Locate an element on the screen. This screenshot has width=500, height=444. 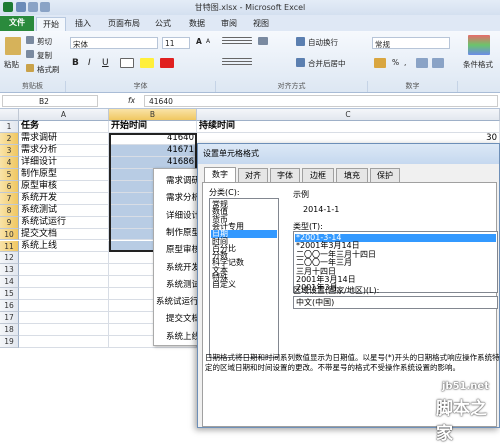
row-header: 15 is located at coordinates (9, 294).